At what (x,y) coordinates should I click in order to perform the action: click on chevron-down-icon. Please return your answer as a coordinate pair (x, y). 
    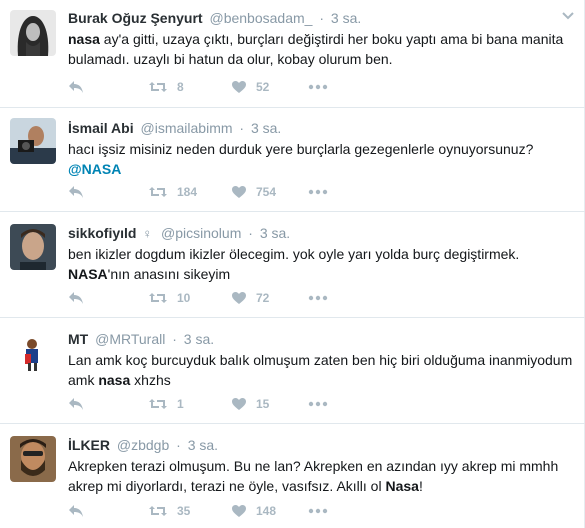
    Looking at the image, I should click on (568, 15).